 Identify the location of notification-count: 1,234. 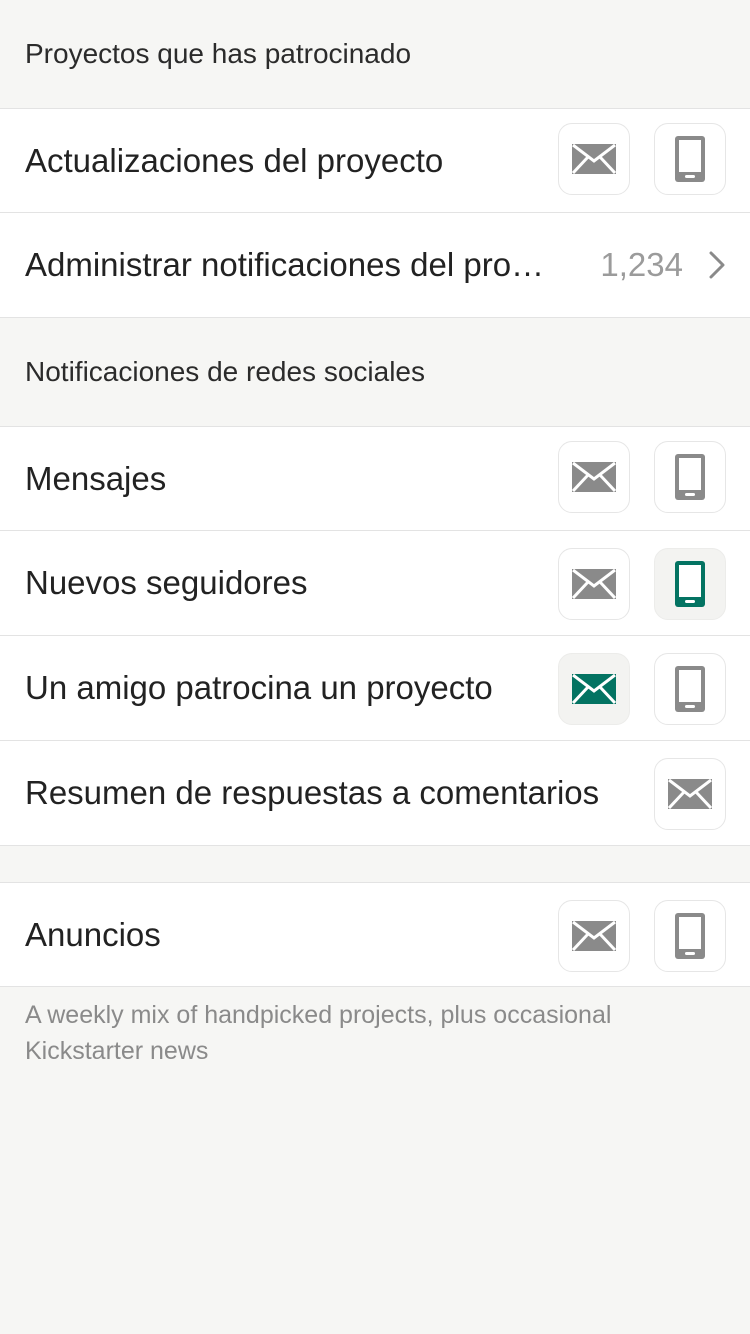
(641, 264).